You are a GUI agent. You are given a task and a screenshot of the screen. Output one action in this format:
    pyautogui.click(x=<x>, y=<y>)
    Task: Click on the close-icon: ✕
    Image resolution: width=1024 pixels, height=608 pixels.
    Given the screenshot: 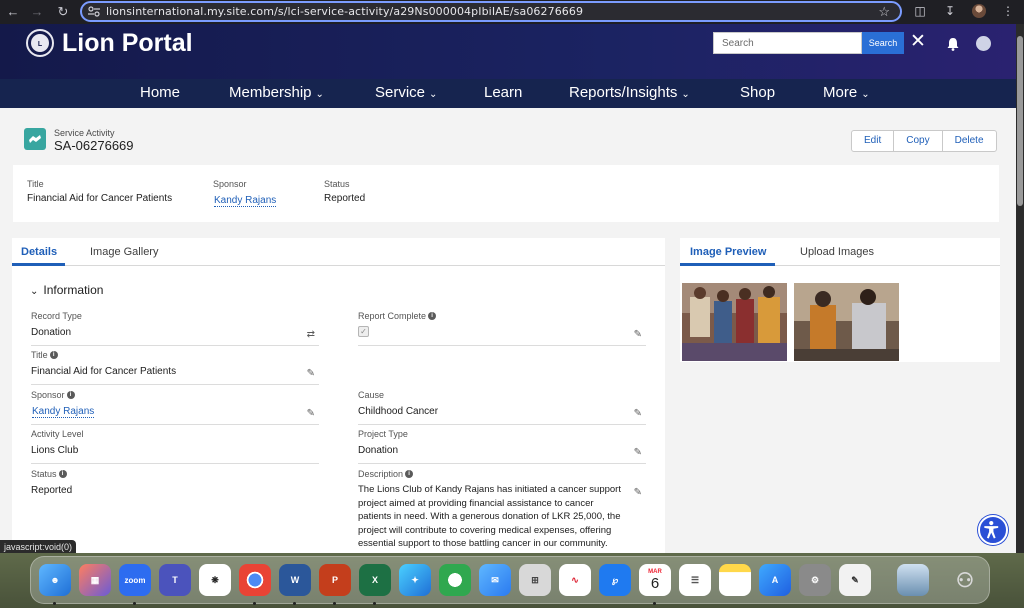 What is the action you would take?
    pyautogui.click(x=918, y=41)
    